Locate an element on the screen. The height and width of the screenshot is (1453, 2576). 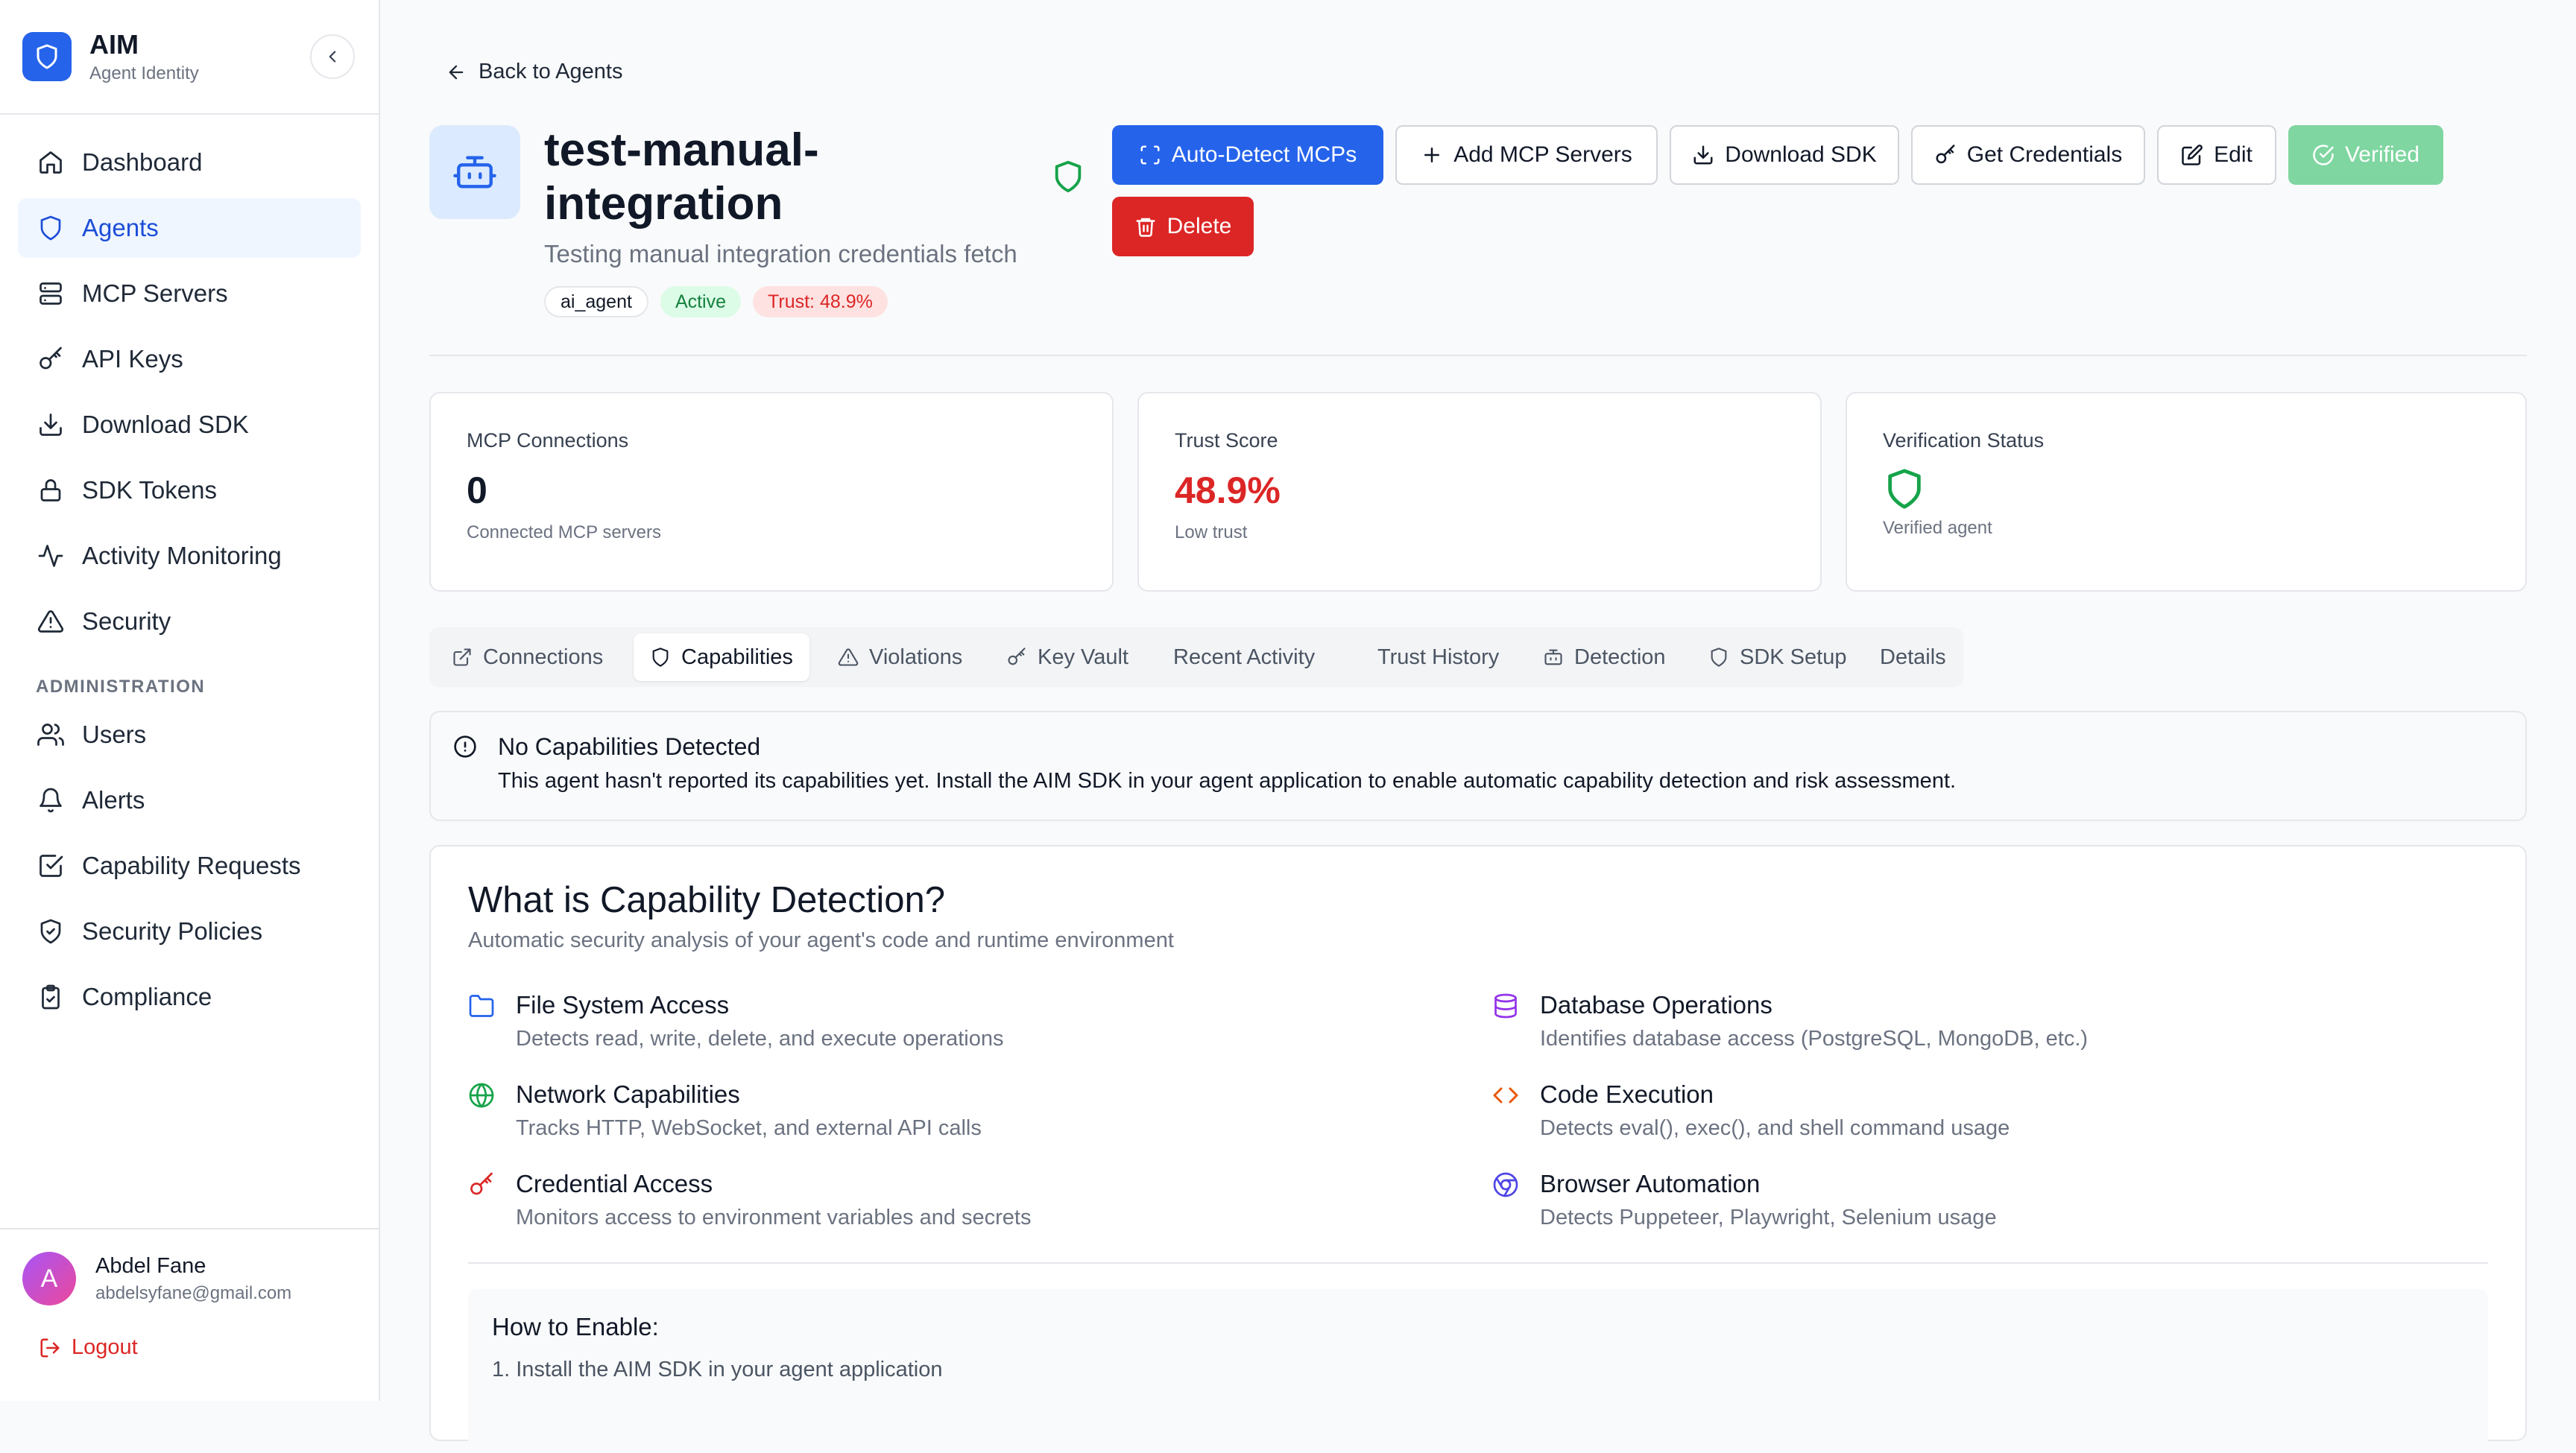
logout-button: Logout is located at coordinates (198, 1347).